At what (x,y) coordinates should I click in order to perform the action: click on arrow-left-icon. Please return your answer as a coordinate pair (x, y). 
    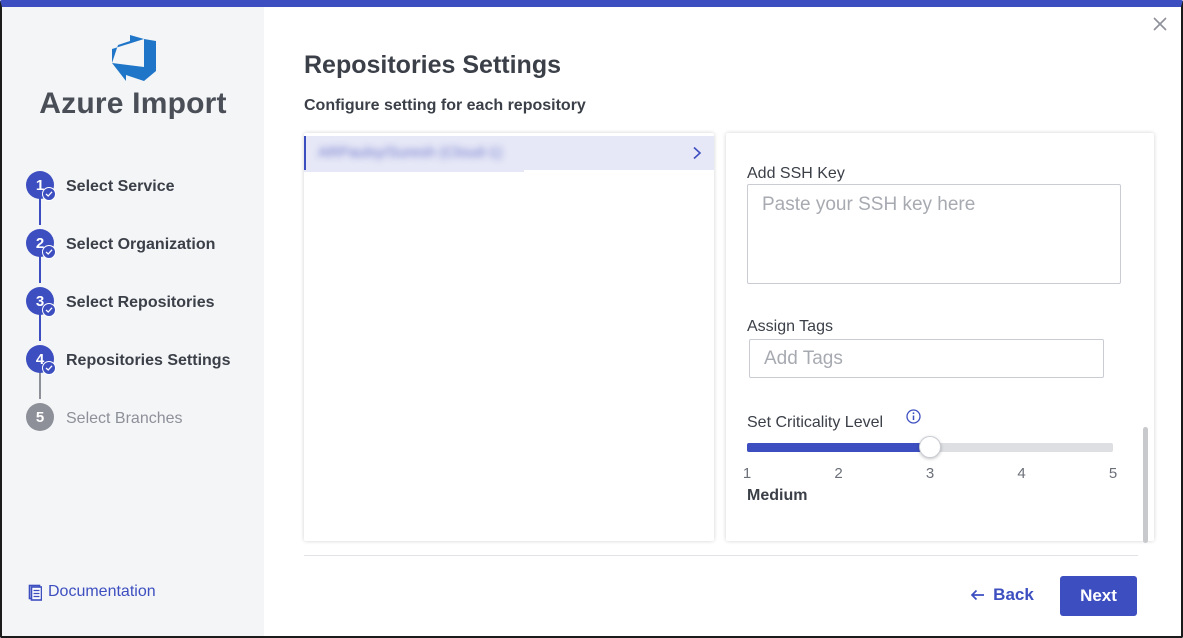
    Looking at the image, I should click on (977, 595).